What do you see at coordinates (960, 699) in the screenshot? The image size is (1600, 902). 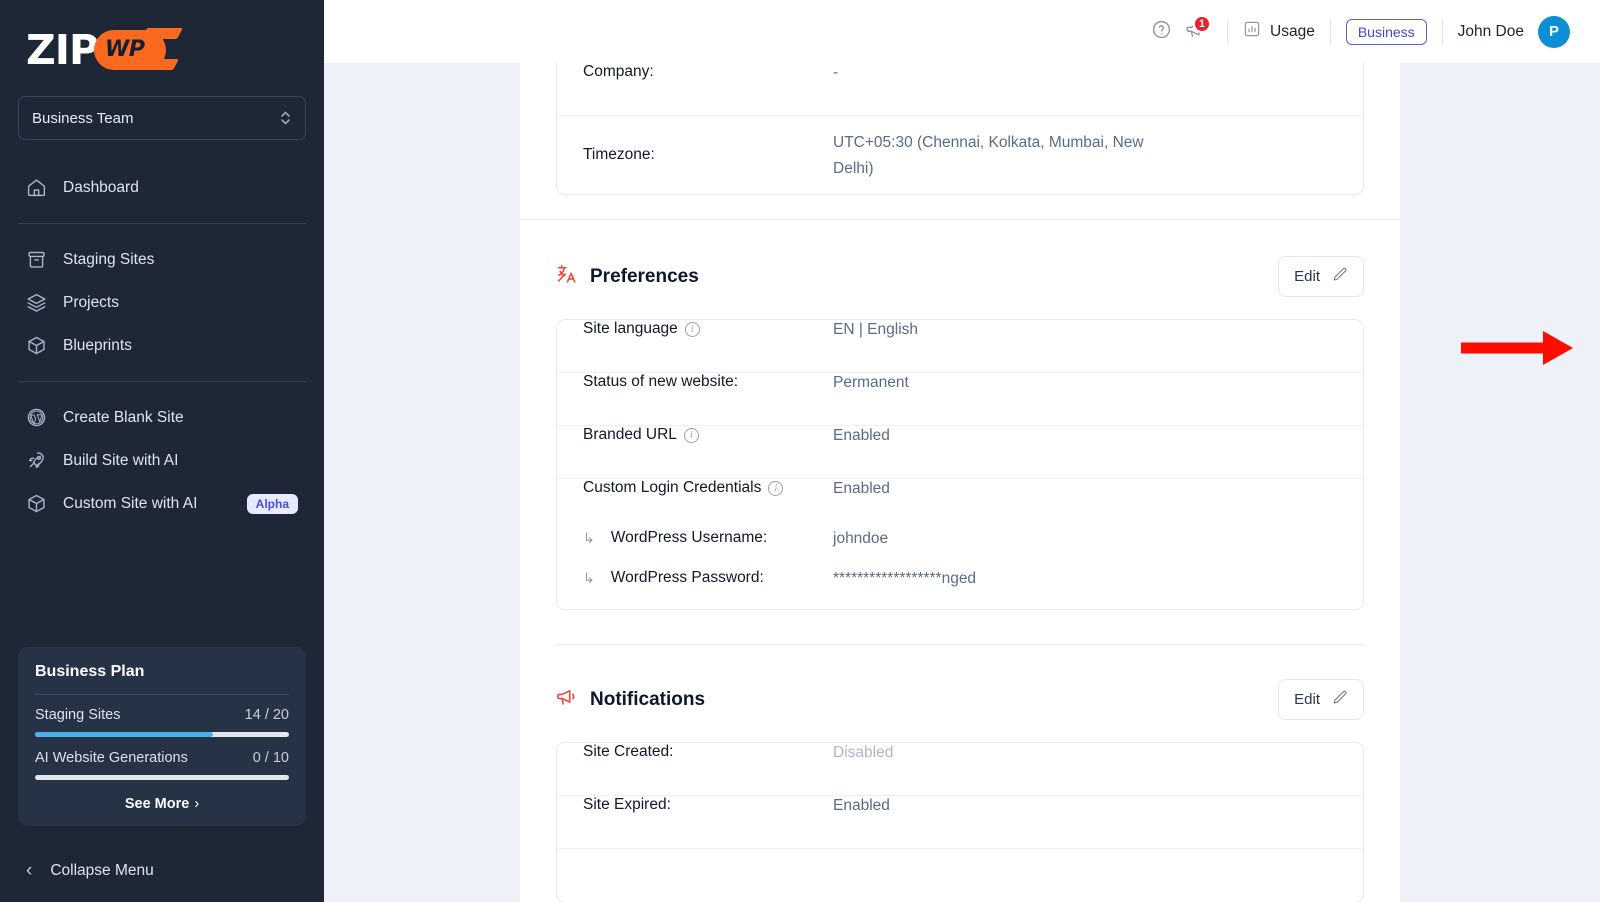 I see `notifications-header: Notifications Edit` at bounding box center [960, 699].